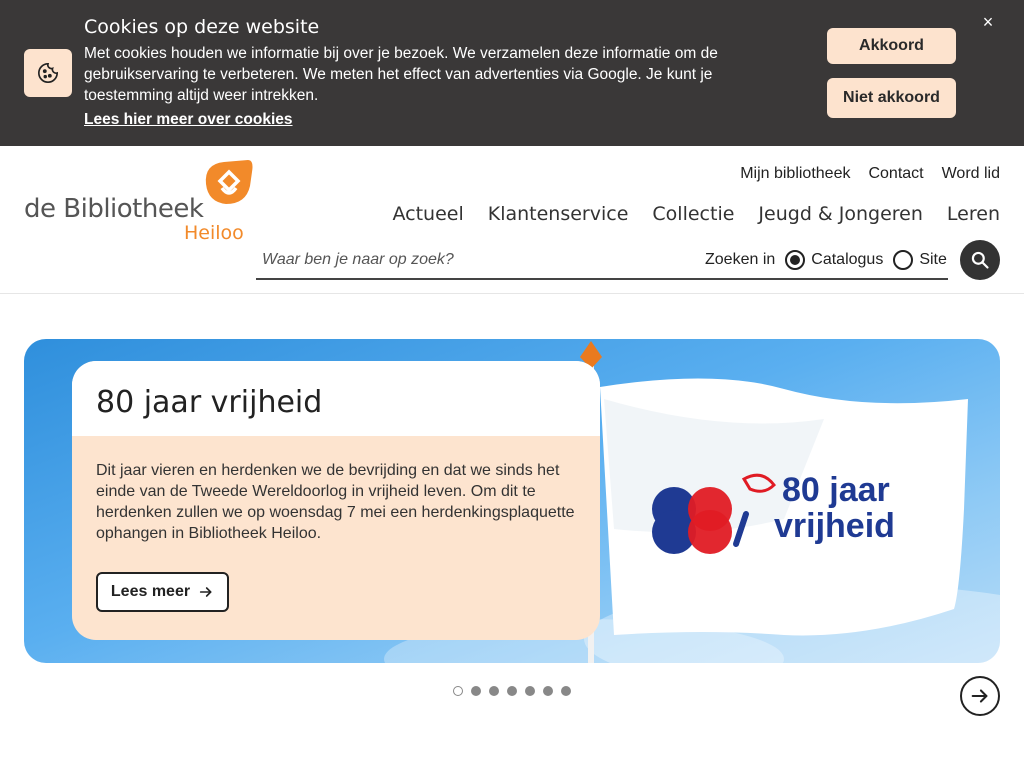 The width and height of the screenshot is (1024, 768). Describe the element at coordinates (795, 260) in the screenshot. I see `radio-catalogus` at that location.